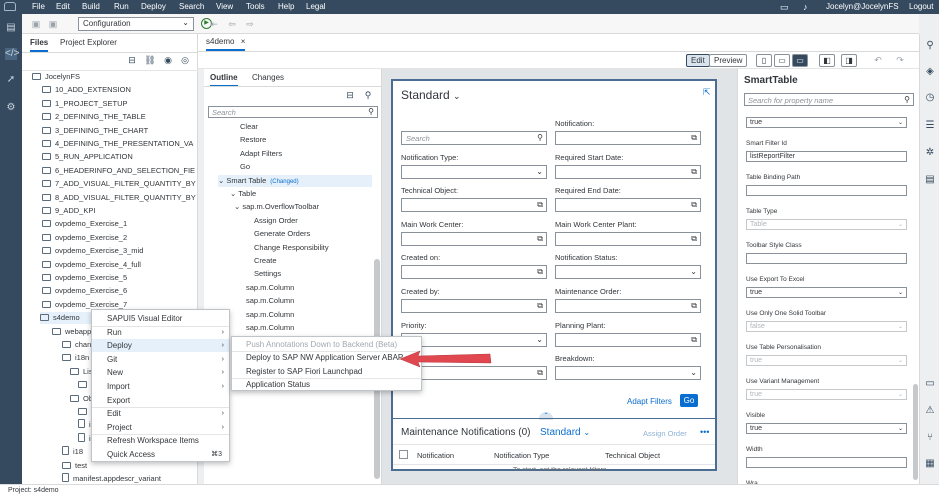 The image size is (939, 497). Describe the element at coordinates (930, 411) in the screenshot. I see `problems-warning-icon: ⚠` at that location.